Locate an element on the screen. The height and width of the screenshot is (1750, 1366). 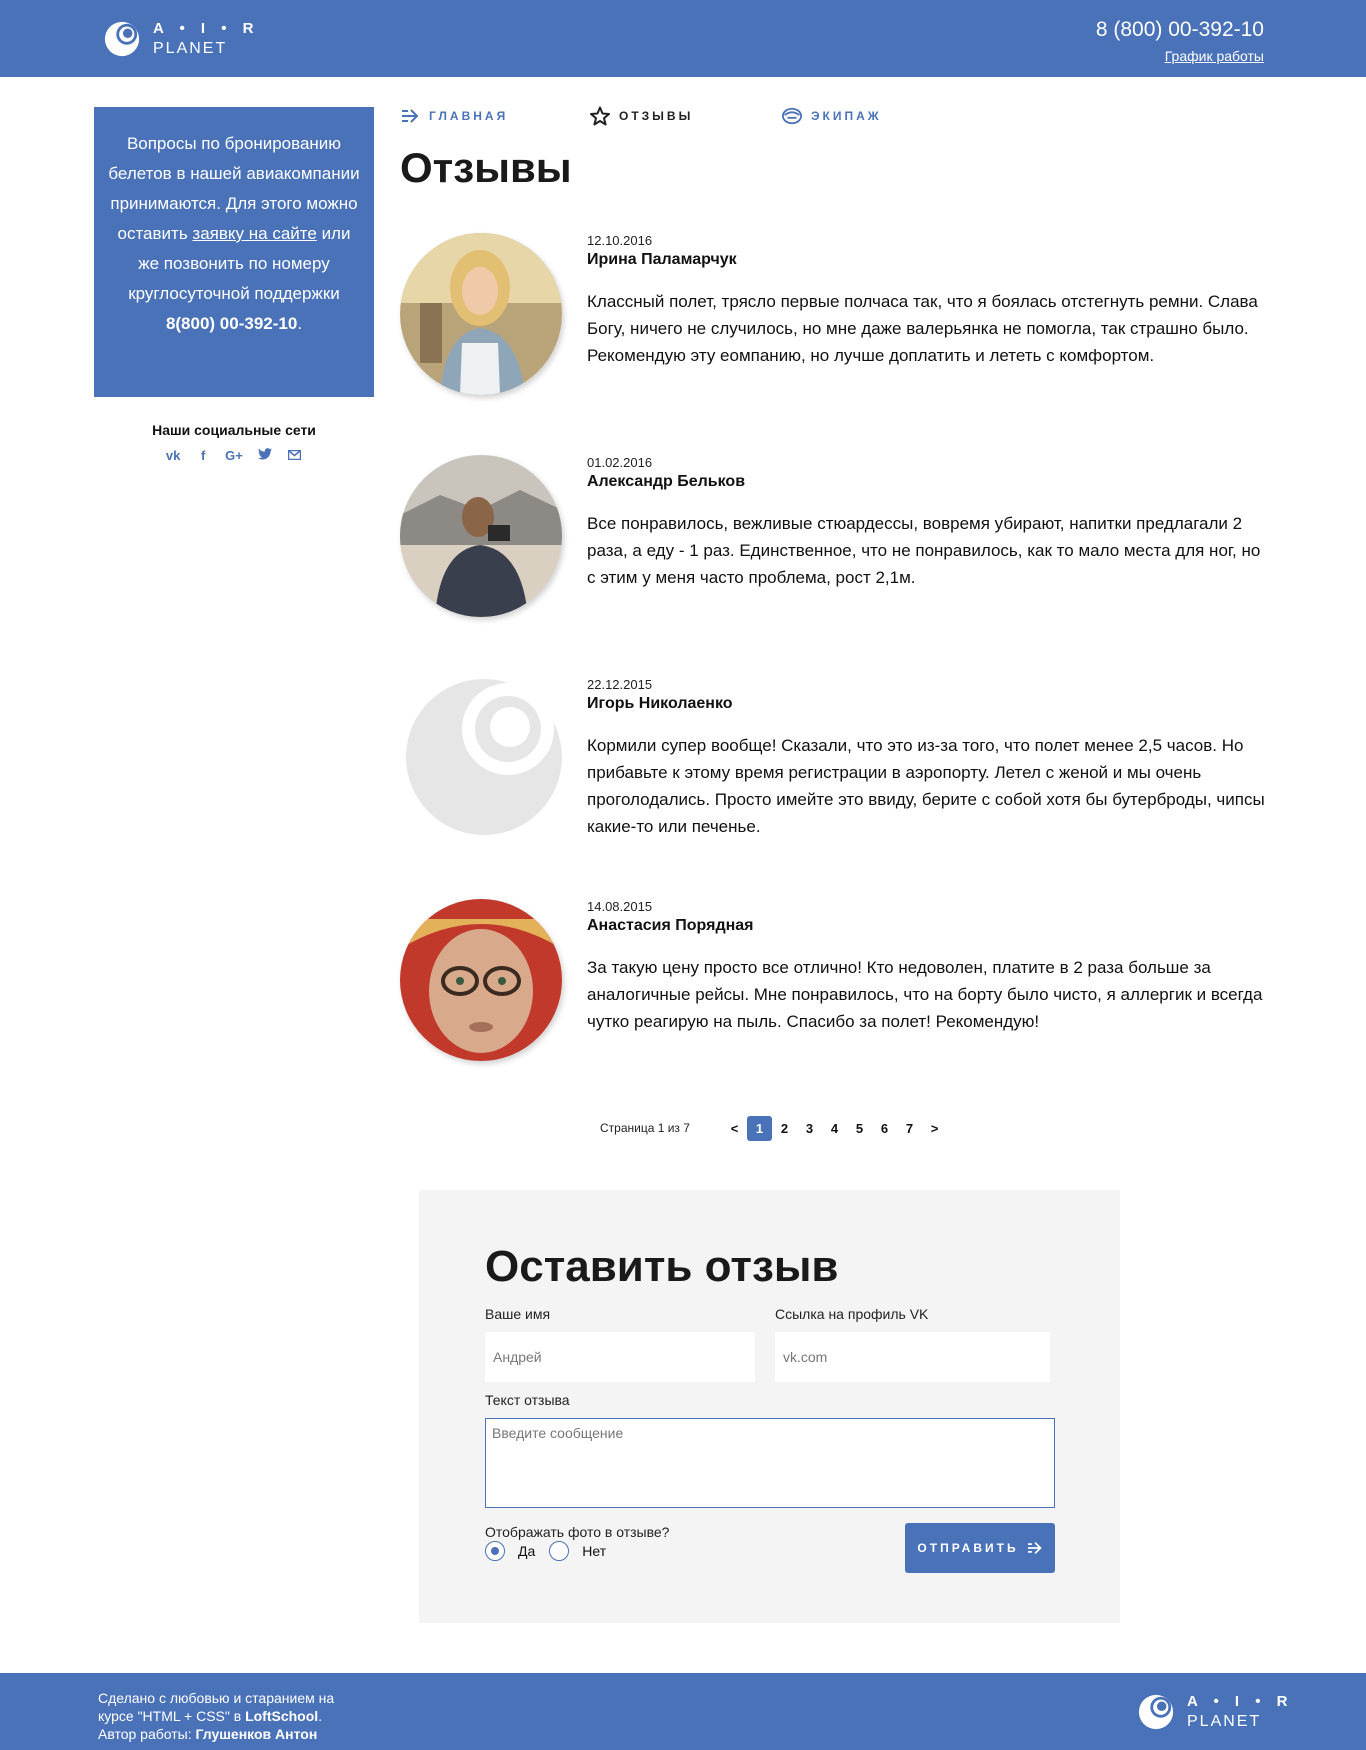
pagination-prev: < is located at coordinates (734, 1128).